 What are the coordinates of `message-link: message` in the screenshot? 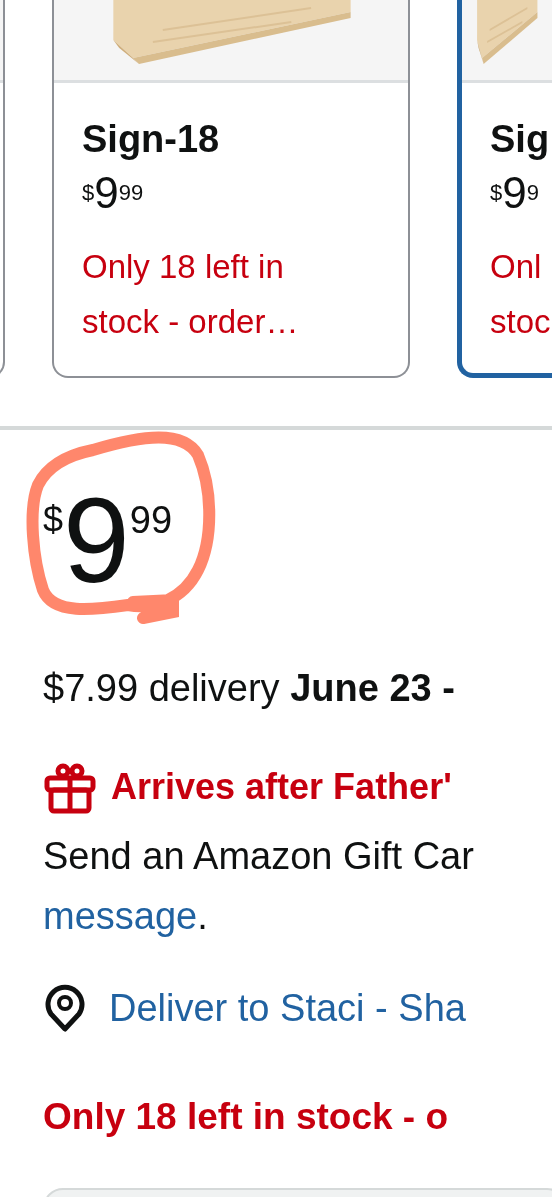 It's located at (120, 916).